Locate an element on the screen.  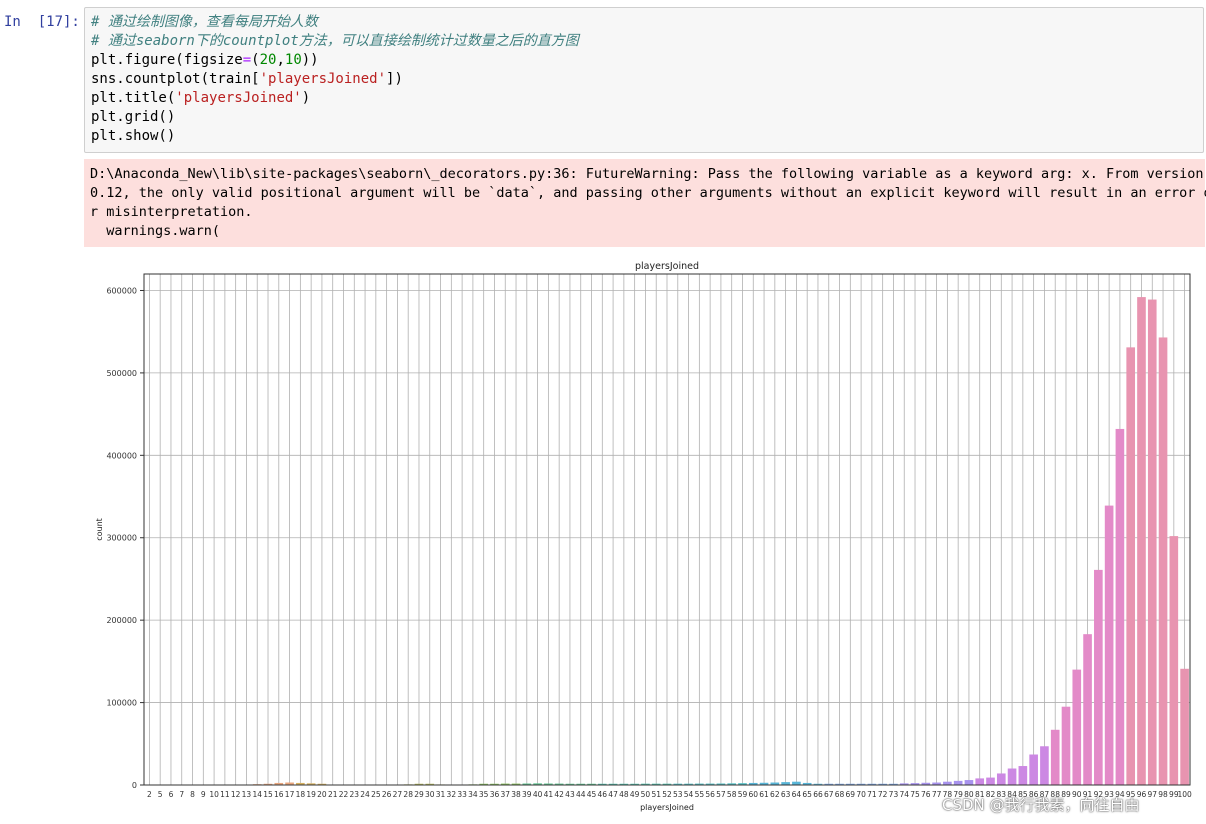
x-tick-label: 51 is located at coordinates (656, 794).